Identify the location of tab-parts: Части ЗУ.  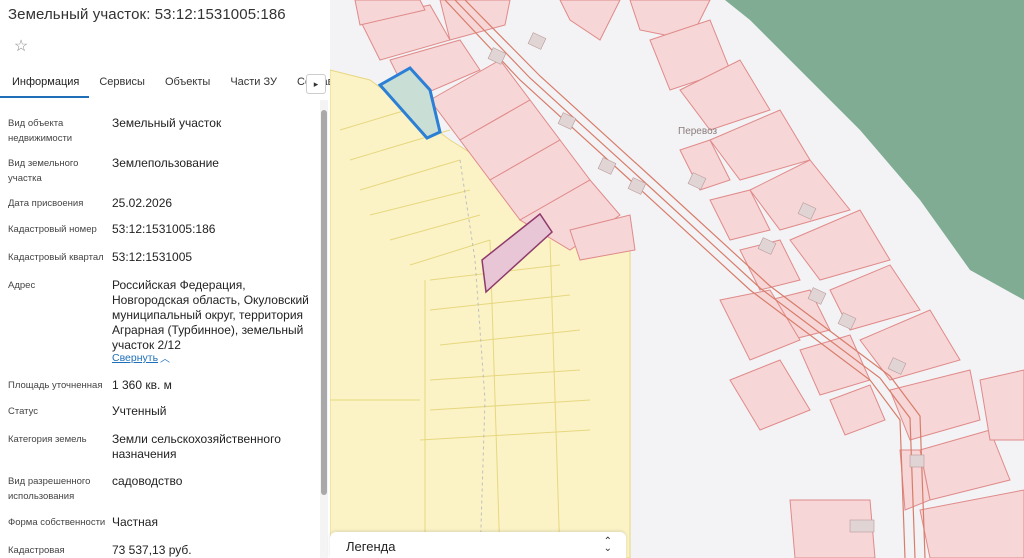
(253, 85).